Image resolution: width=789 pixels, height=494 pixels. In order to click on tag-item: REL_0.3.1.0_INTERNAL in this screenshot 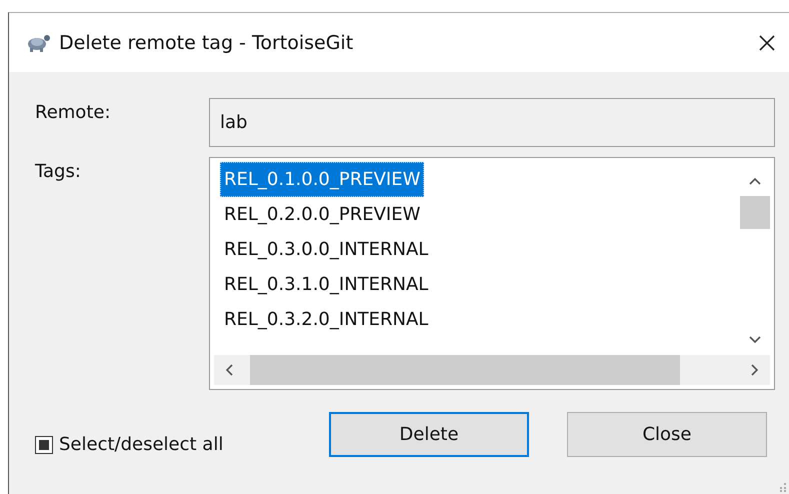, I will do `click(326, 284)`.